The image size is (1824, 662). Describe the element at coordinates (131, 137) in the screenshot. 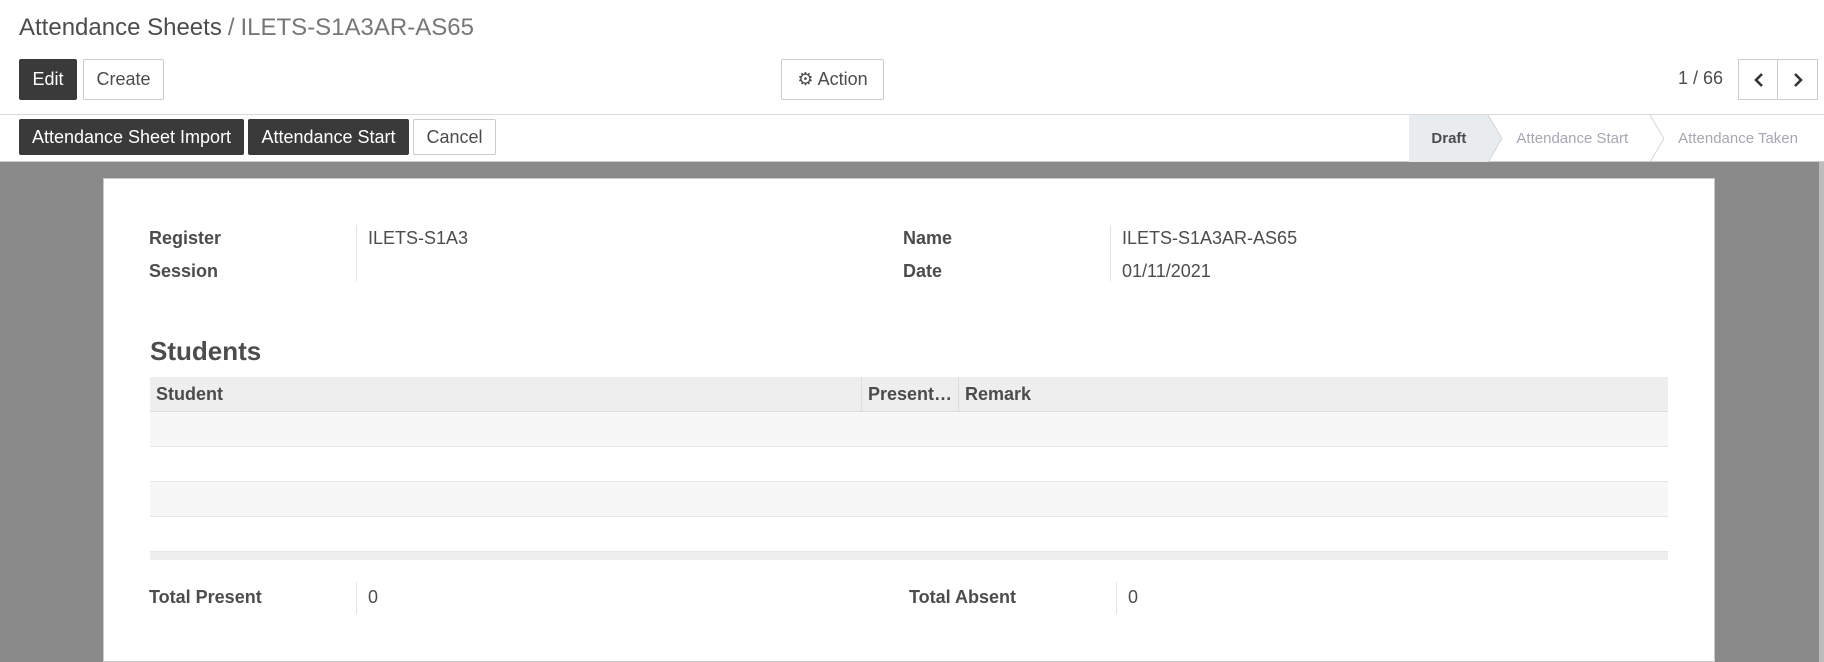

I see `attendance-sheet-import-button: Attendance Sheet Import` at that location.